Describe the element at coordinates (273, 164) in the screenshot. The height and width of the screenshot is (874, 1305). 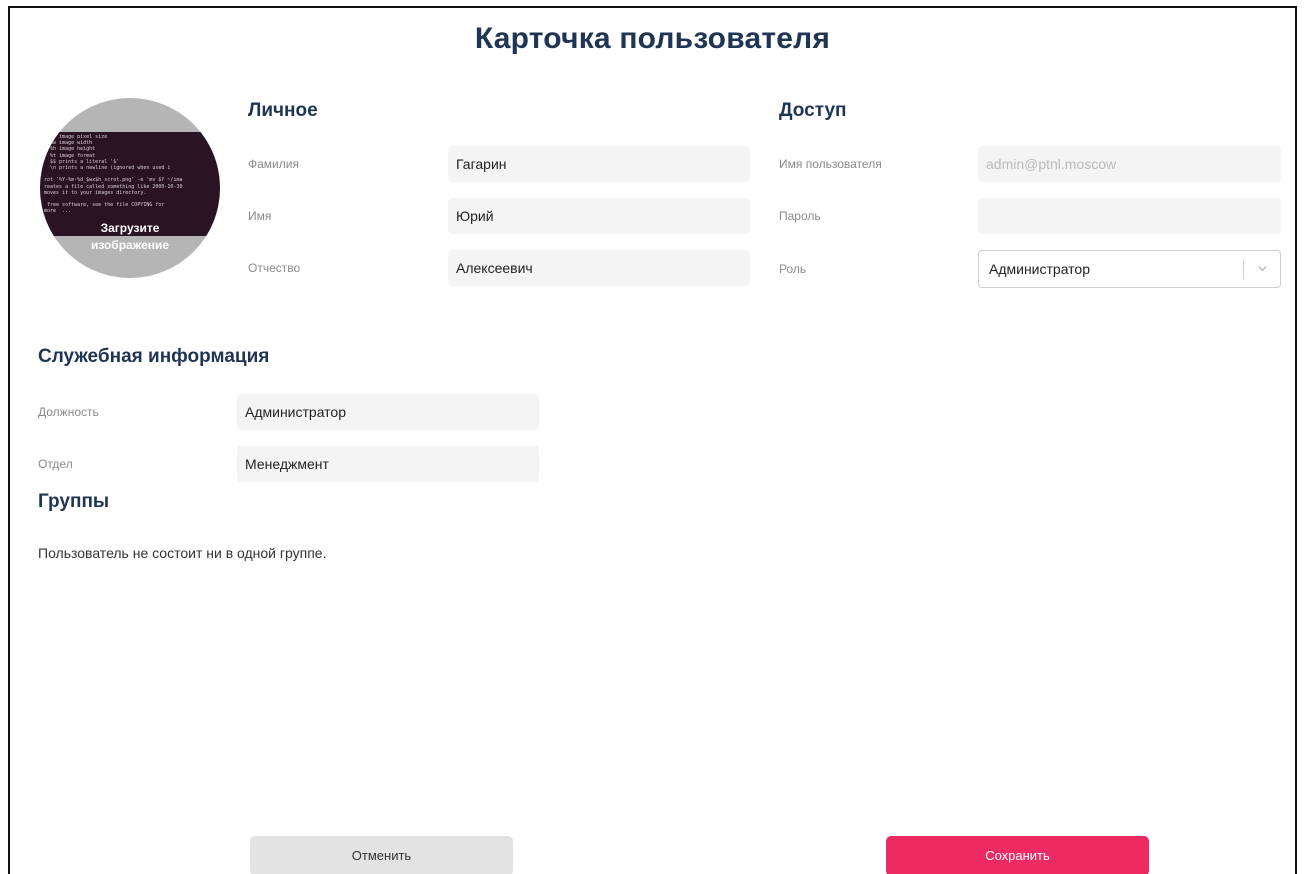
I see `last-name-label: Фамилия` at that location.